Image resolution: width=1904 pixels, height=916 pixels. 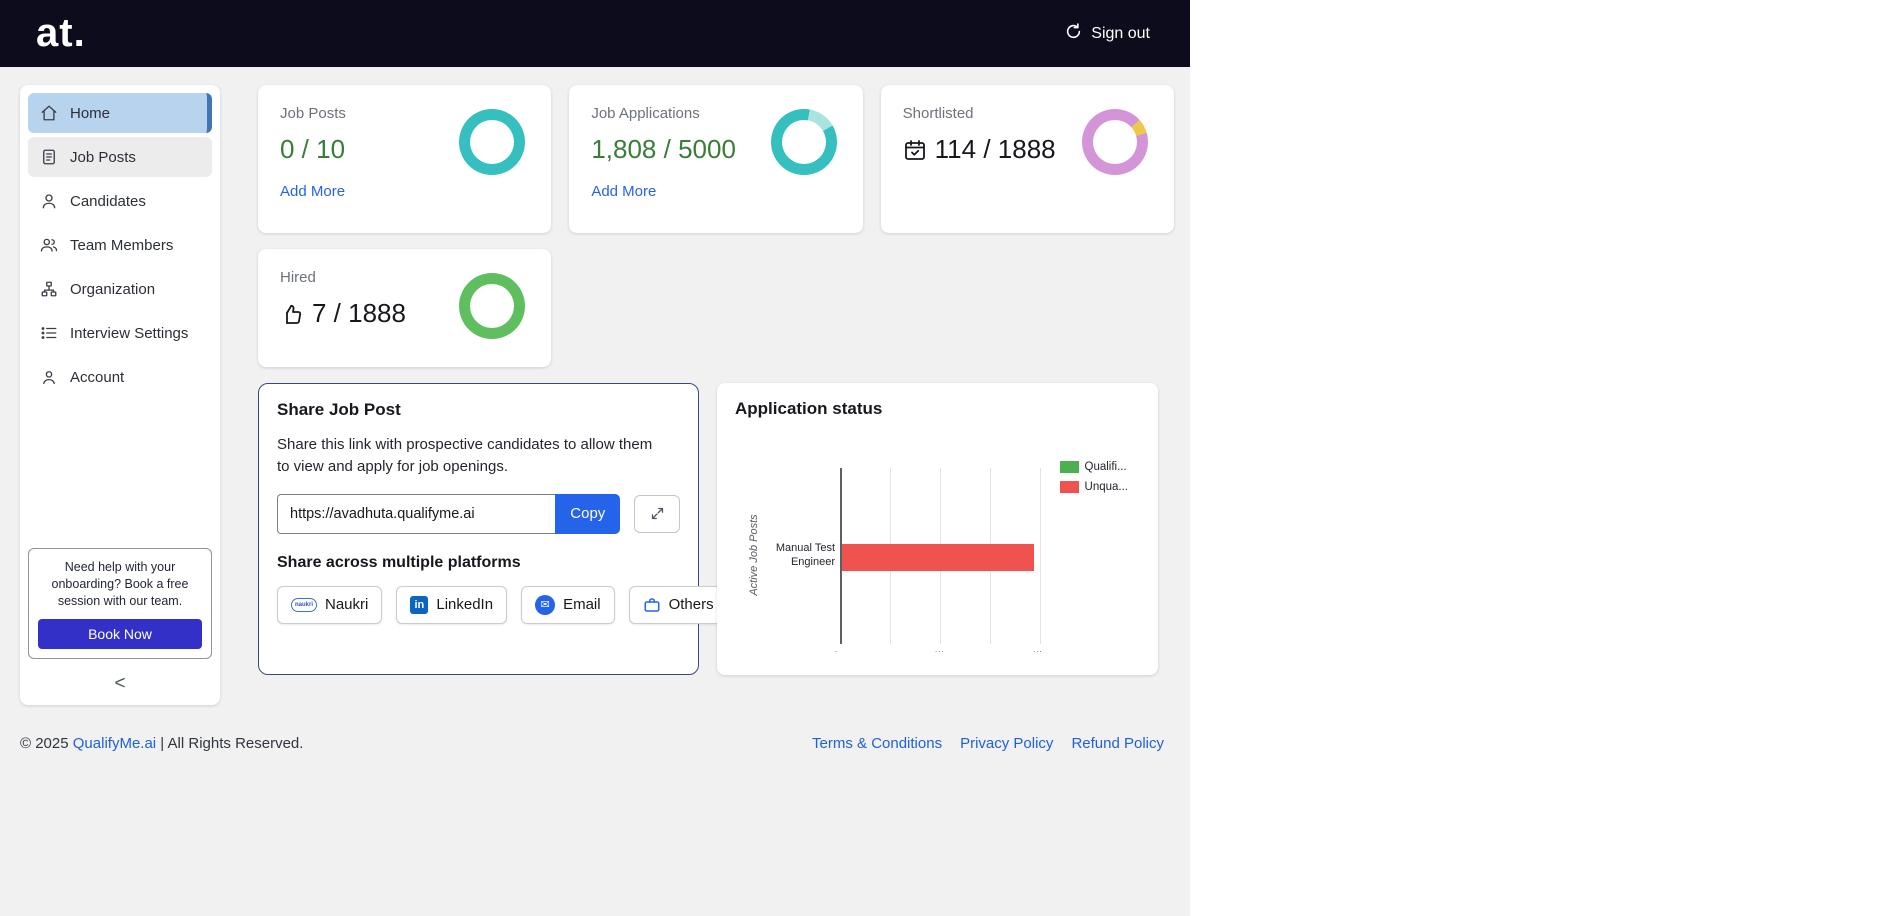 What do you see at coordinates (805, 555) in the screenshot?
I see `chart-category-label: Manual Test Engineer` at bounding box center [805, 555].